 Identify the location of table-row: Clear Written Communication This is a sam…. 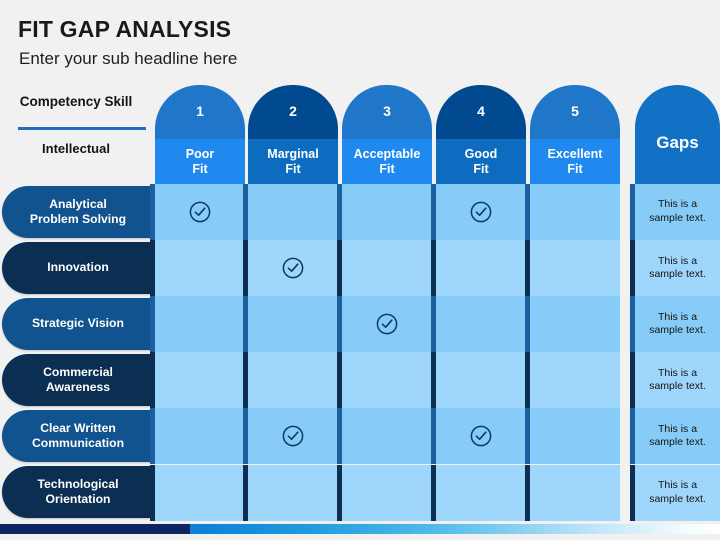
(360, 436).